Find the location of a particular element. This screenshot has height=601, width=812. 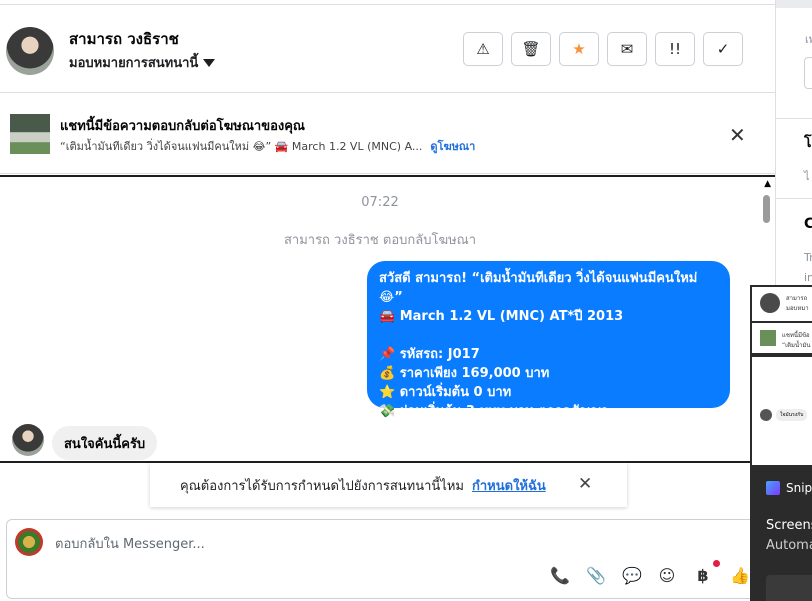

like-icon: 👍 is located at coordinates (740, 575).